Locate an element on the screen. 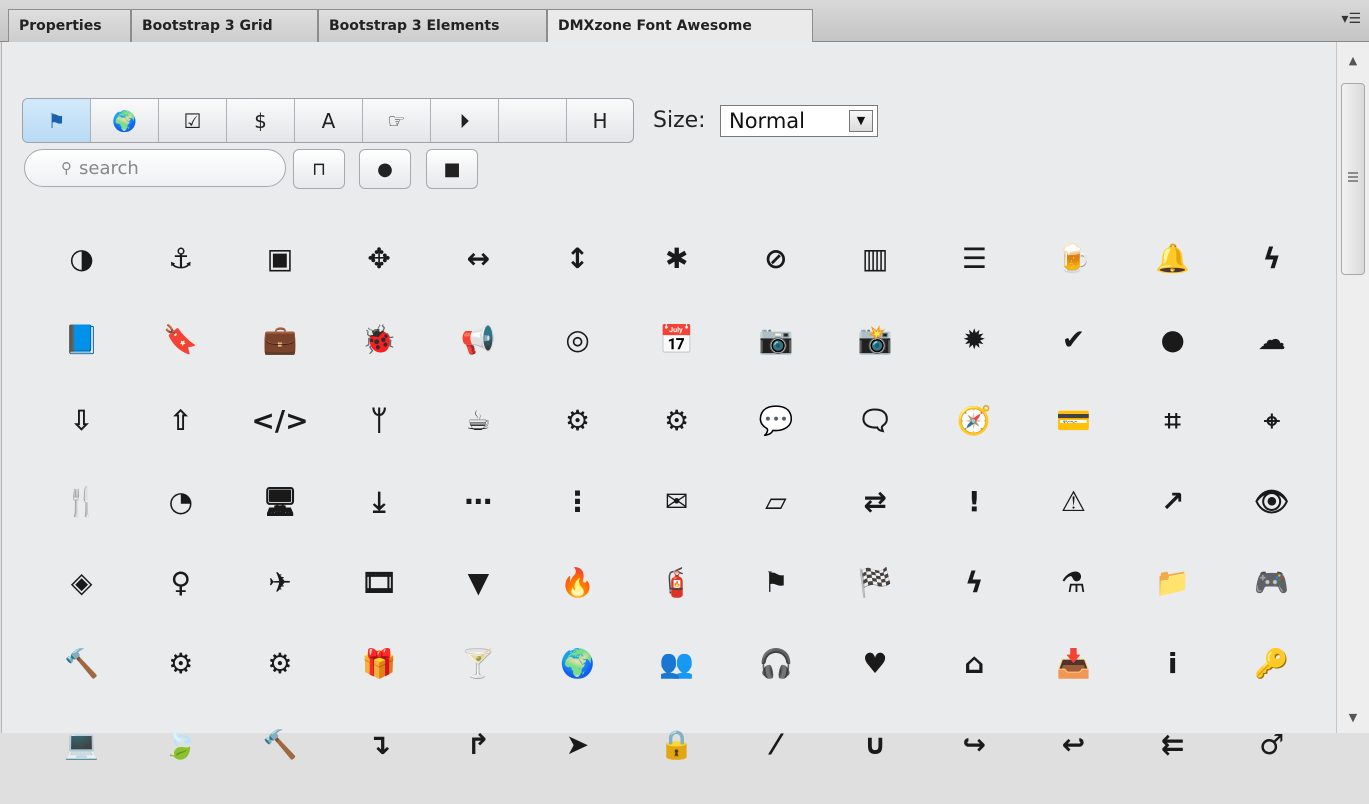 The height and width of the screenshot is (804, 1369). comments-icon: 🗨 is located at coordinates (875, 424).